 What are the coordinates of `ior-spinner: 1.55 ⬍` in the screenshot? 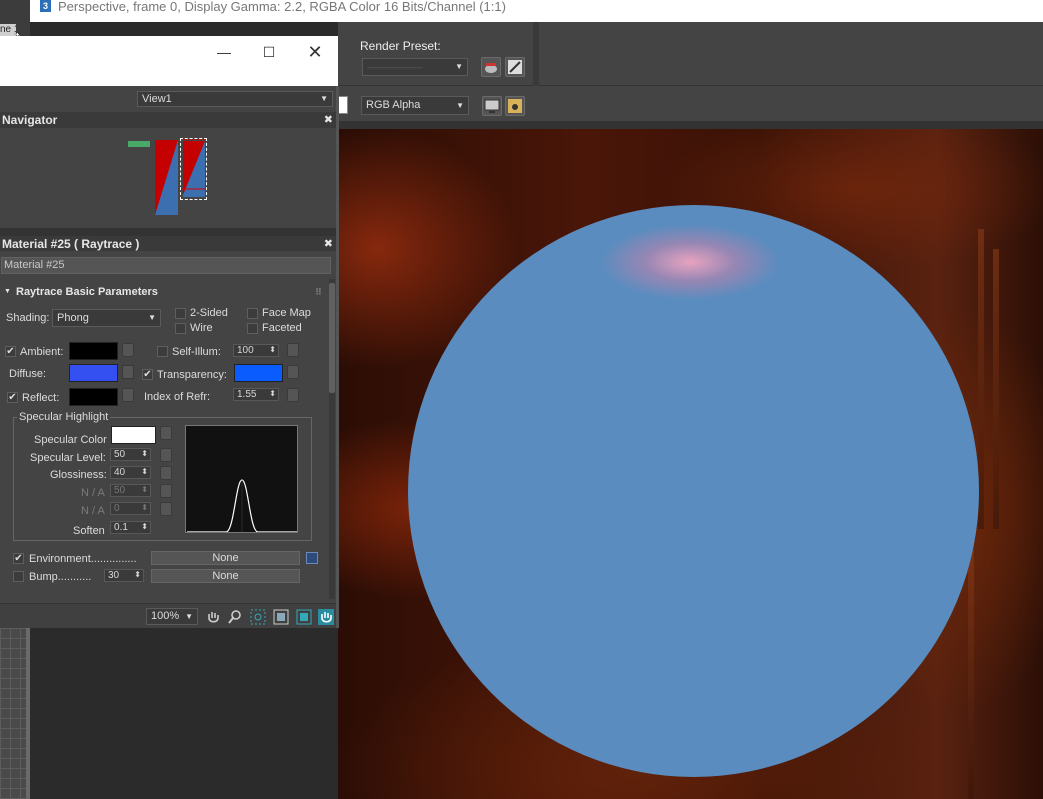 It's located at (256, 394).